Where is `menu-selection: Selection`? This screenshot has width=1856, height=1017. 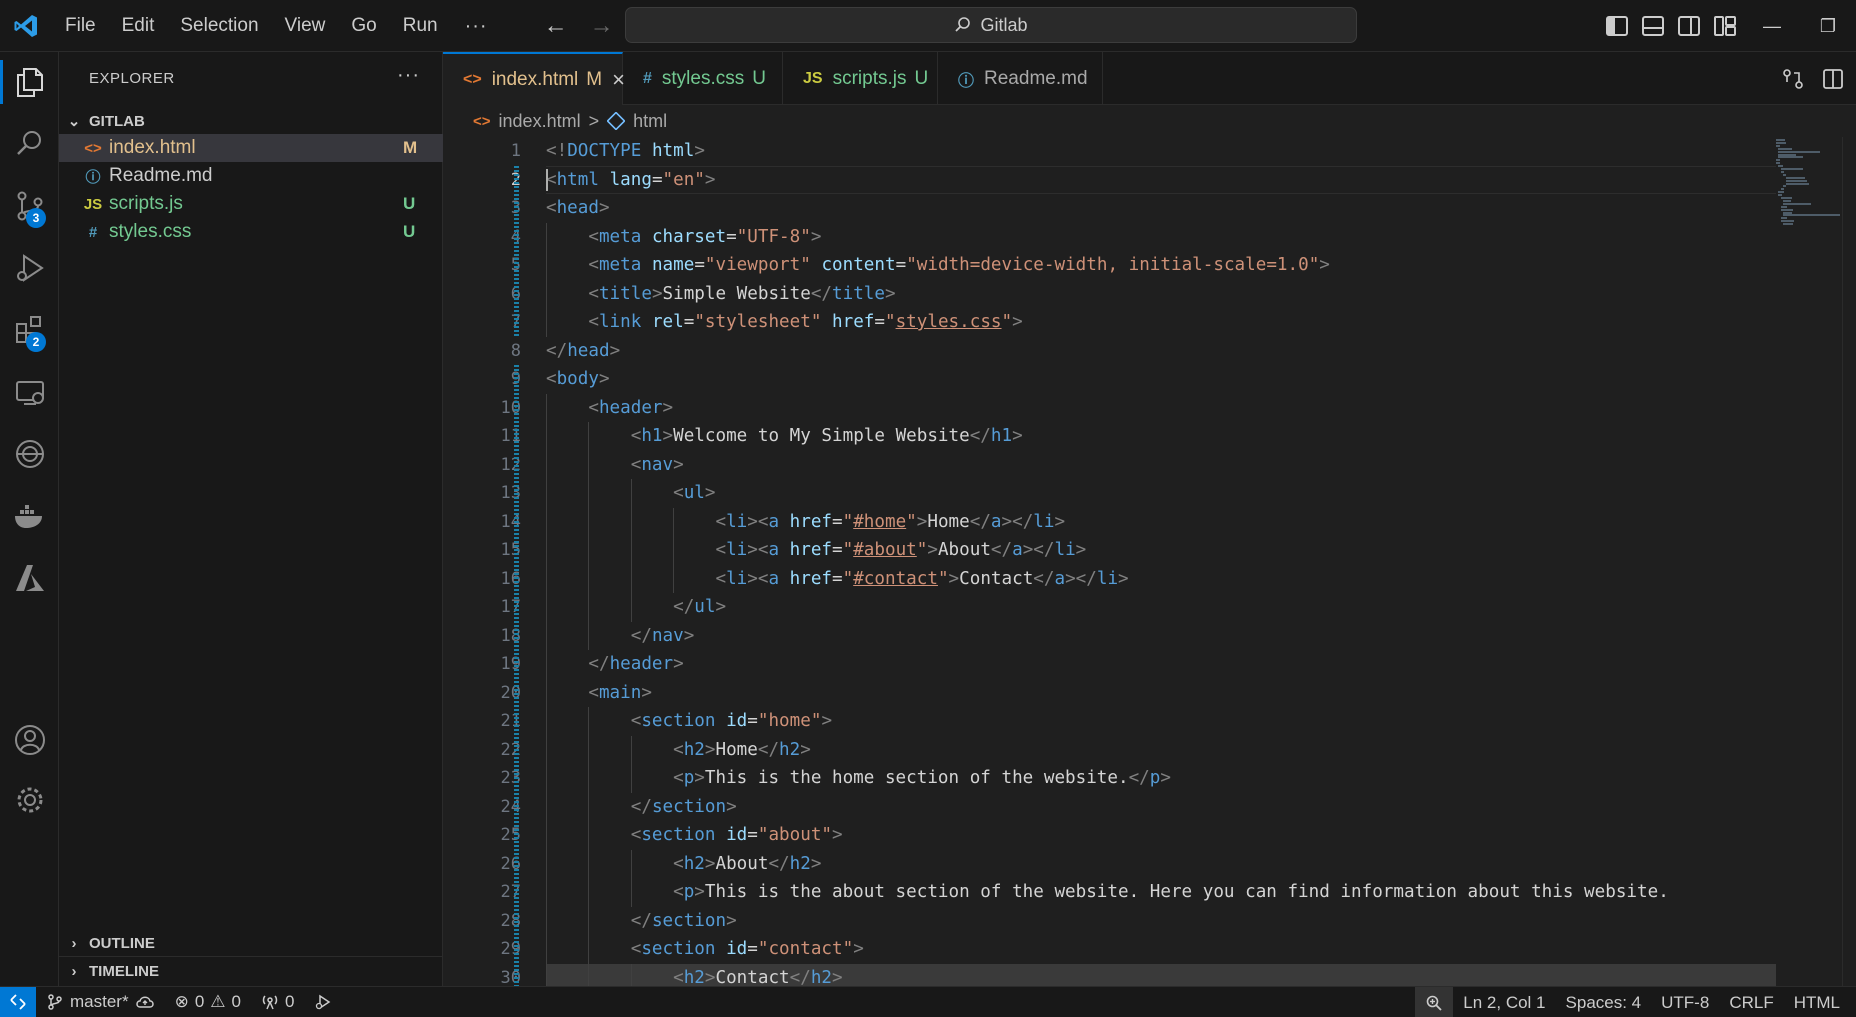
menu-selection: Selection is located at coordinates (219, 26).